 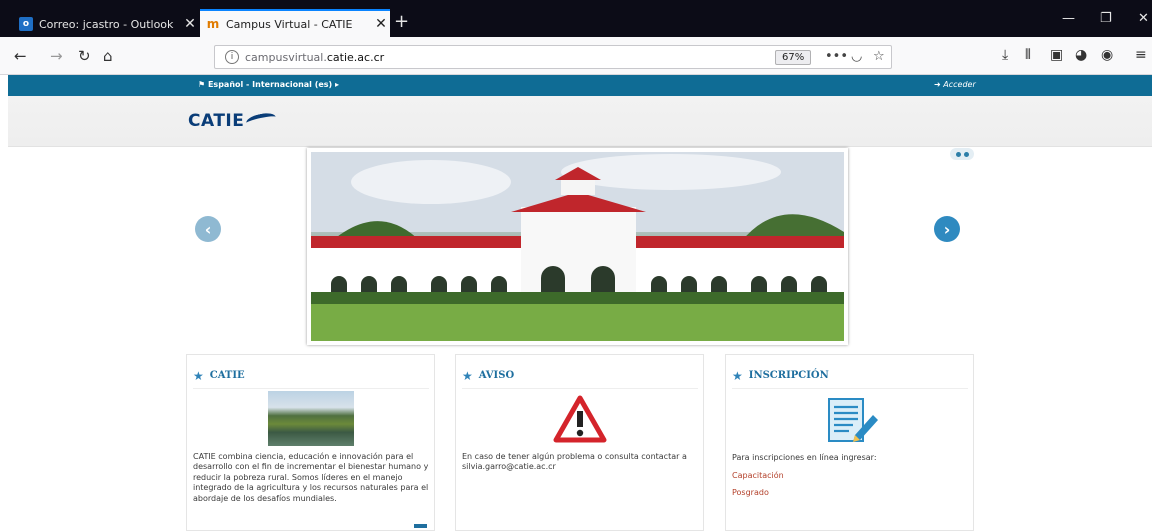 What do you see at coordinates (850, 376) in the screenshot?
I see `block-header: ★ INSCRIPCIÓN` at bounding box center [850, 376].